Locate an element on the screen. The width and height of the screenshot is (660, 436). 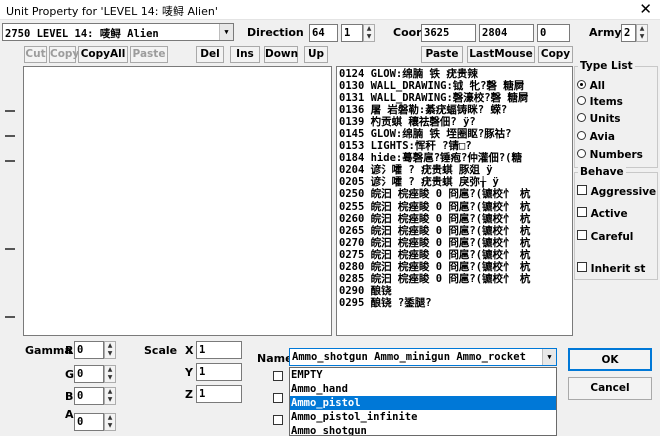
scale-y-label: Y is located at coordinates (189, 372).